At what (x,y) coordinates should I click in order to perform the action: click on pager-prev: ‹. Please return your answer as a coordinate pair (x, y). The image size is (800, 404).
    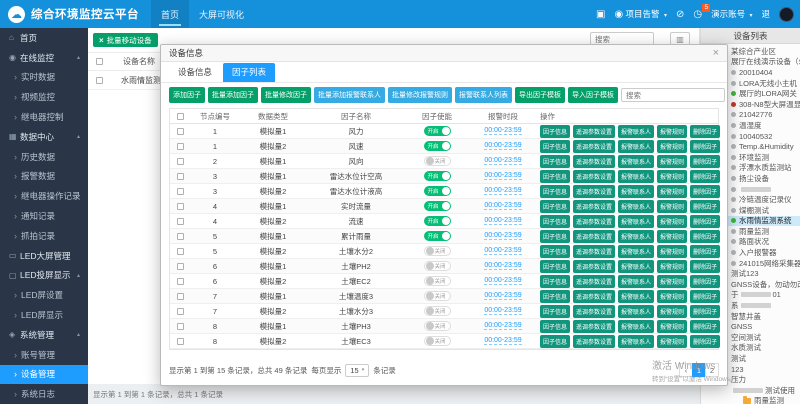
    Looking at the image, I should click on (686, 370).